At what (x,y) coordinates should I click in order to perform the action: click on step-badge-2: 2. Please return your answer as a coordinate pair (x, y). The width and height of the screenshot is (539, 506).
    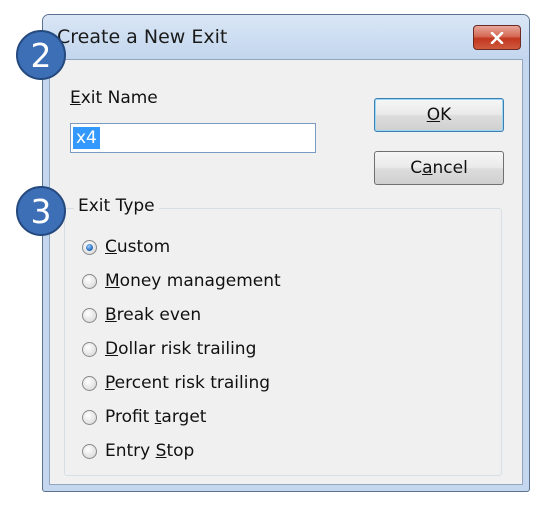
    Looking at the image, I should click on (41, 55).